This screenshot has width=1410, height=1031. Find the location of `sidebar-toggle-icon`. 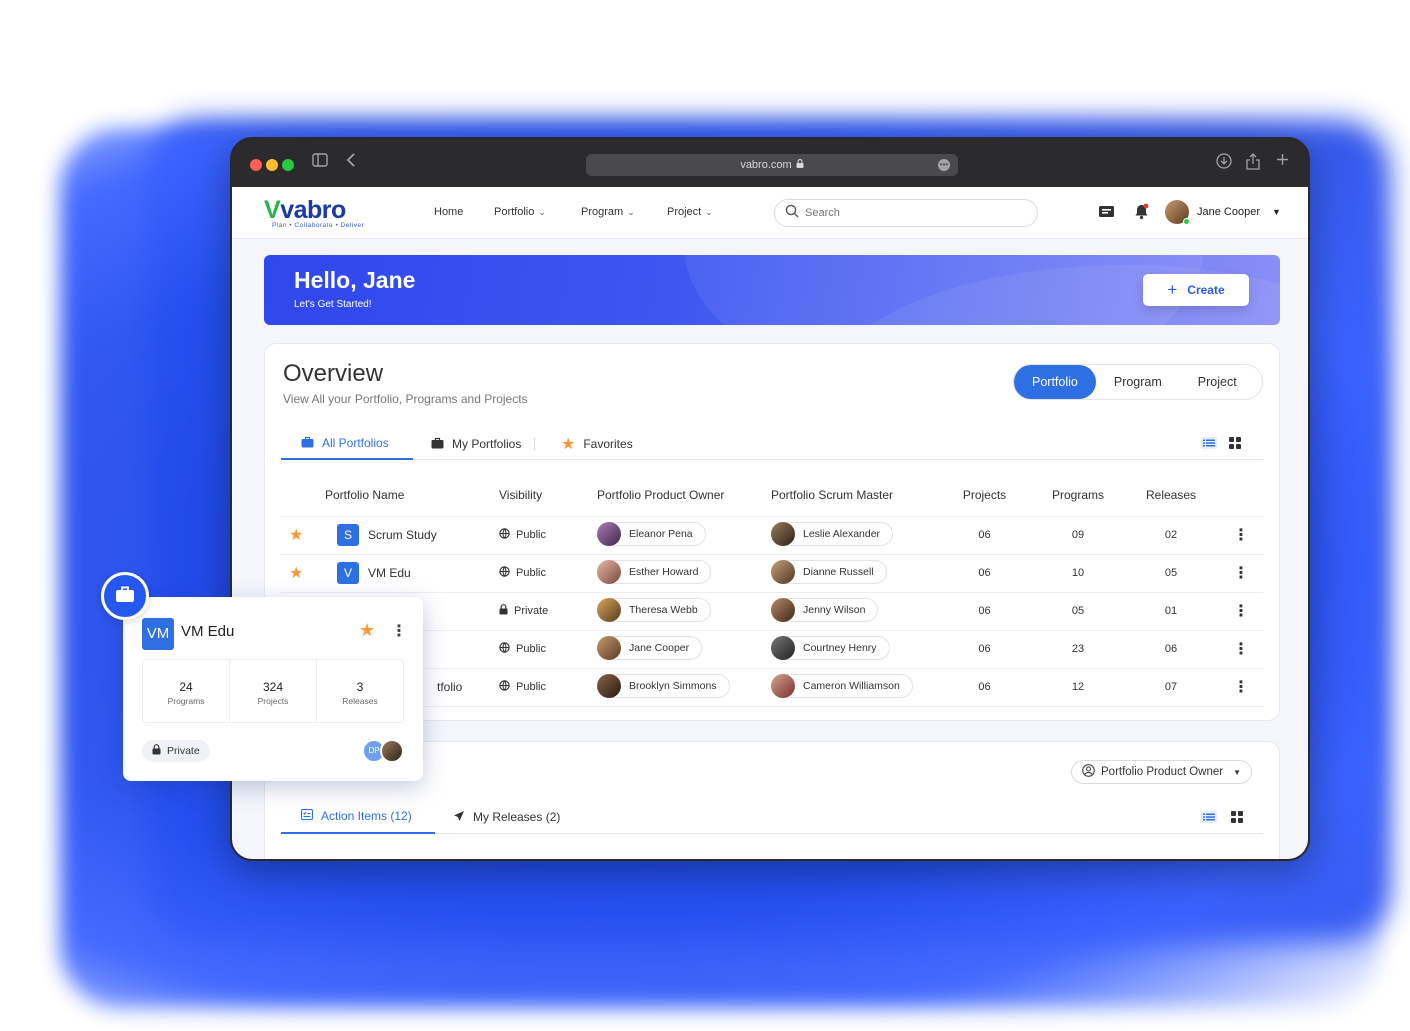

sidebar-toggle-icon is located at coordinates (320, 162).